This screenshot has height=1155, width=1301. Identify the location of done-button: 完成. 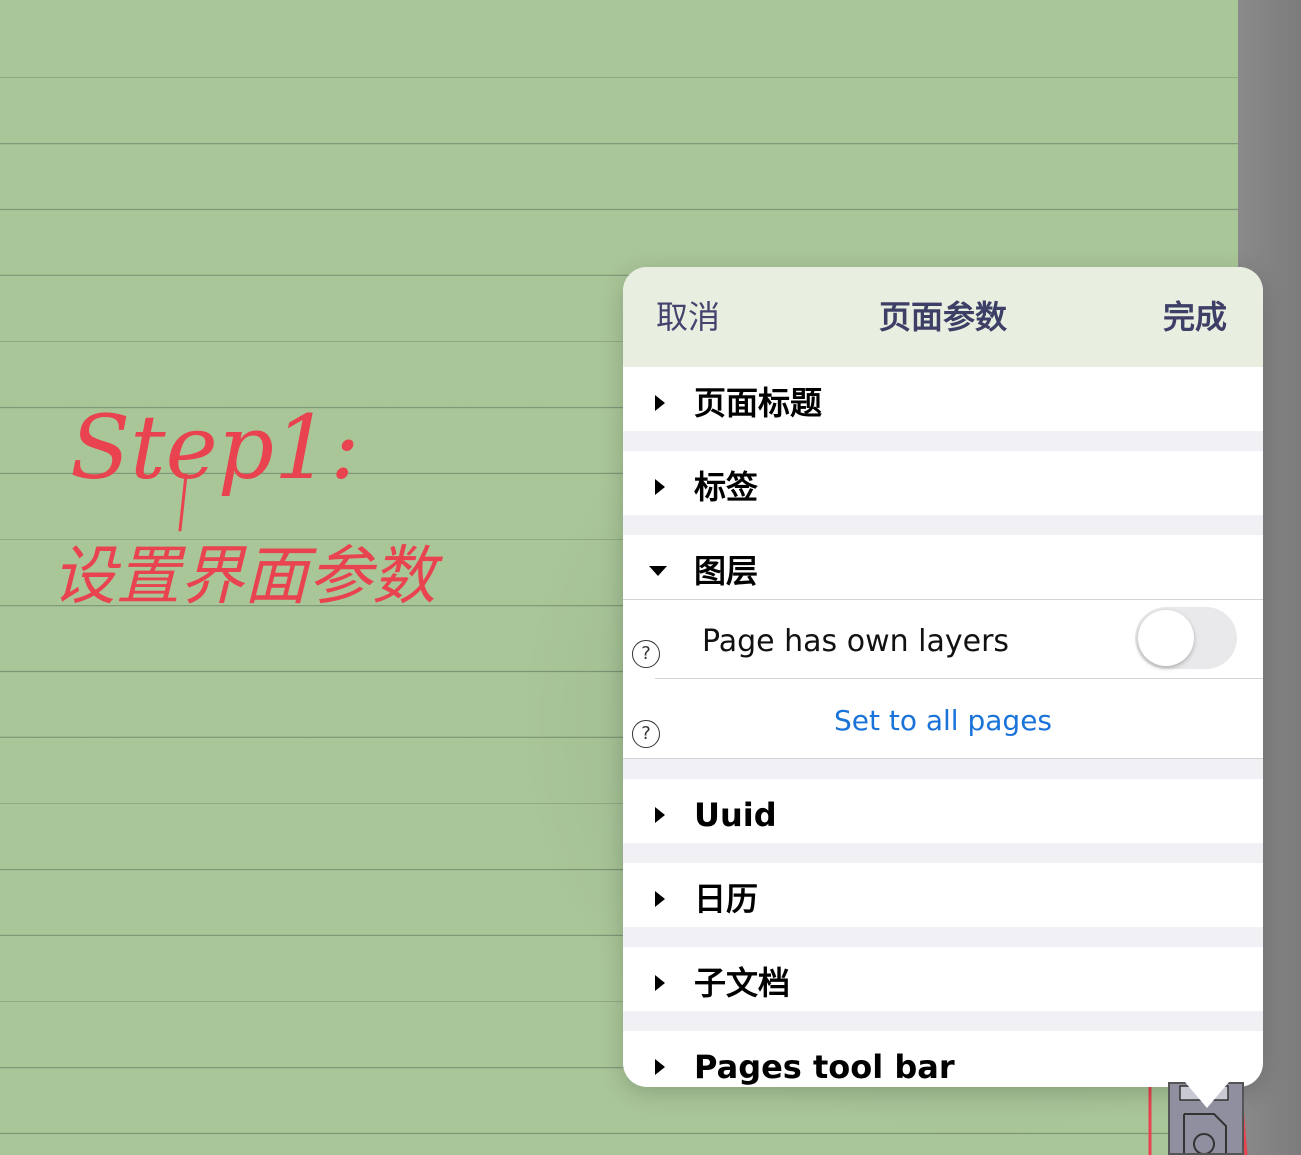
(1195, 317).